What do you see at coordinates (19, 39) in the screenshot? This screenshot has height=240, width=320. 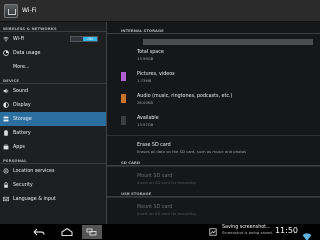 I see `sidebar-item-label: Wi-Fi` at bounding box center [19, 39].